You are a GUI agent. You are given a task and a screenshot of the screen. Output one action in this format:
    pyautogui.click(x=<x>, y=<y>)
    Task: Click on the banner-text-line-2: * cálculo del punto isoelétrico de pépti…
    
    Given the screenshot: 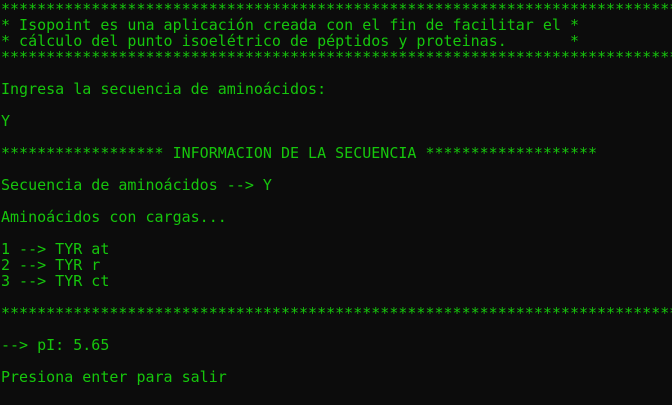 What is the action you would take?
    pyautogui.click(x=290, y=41)
    